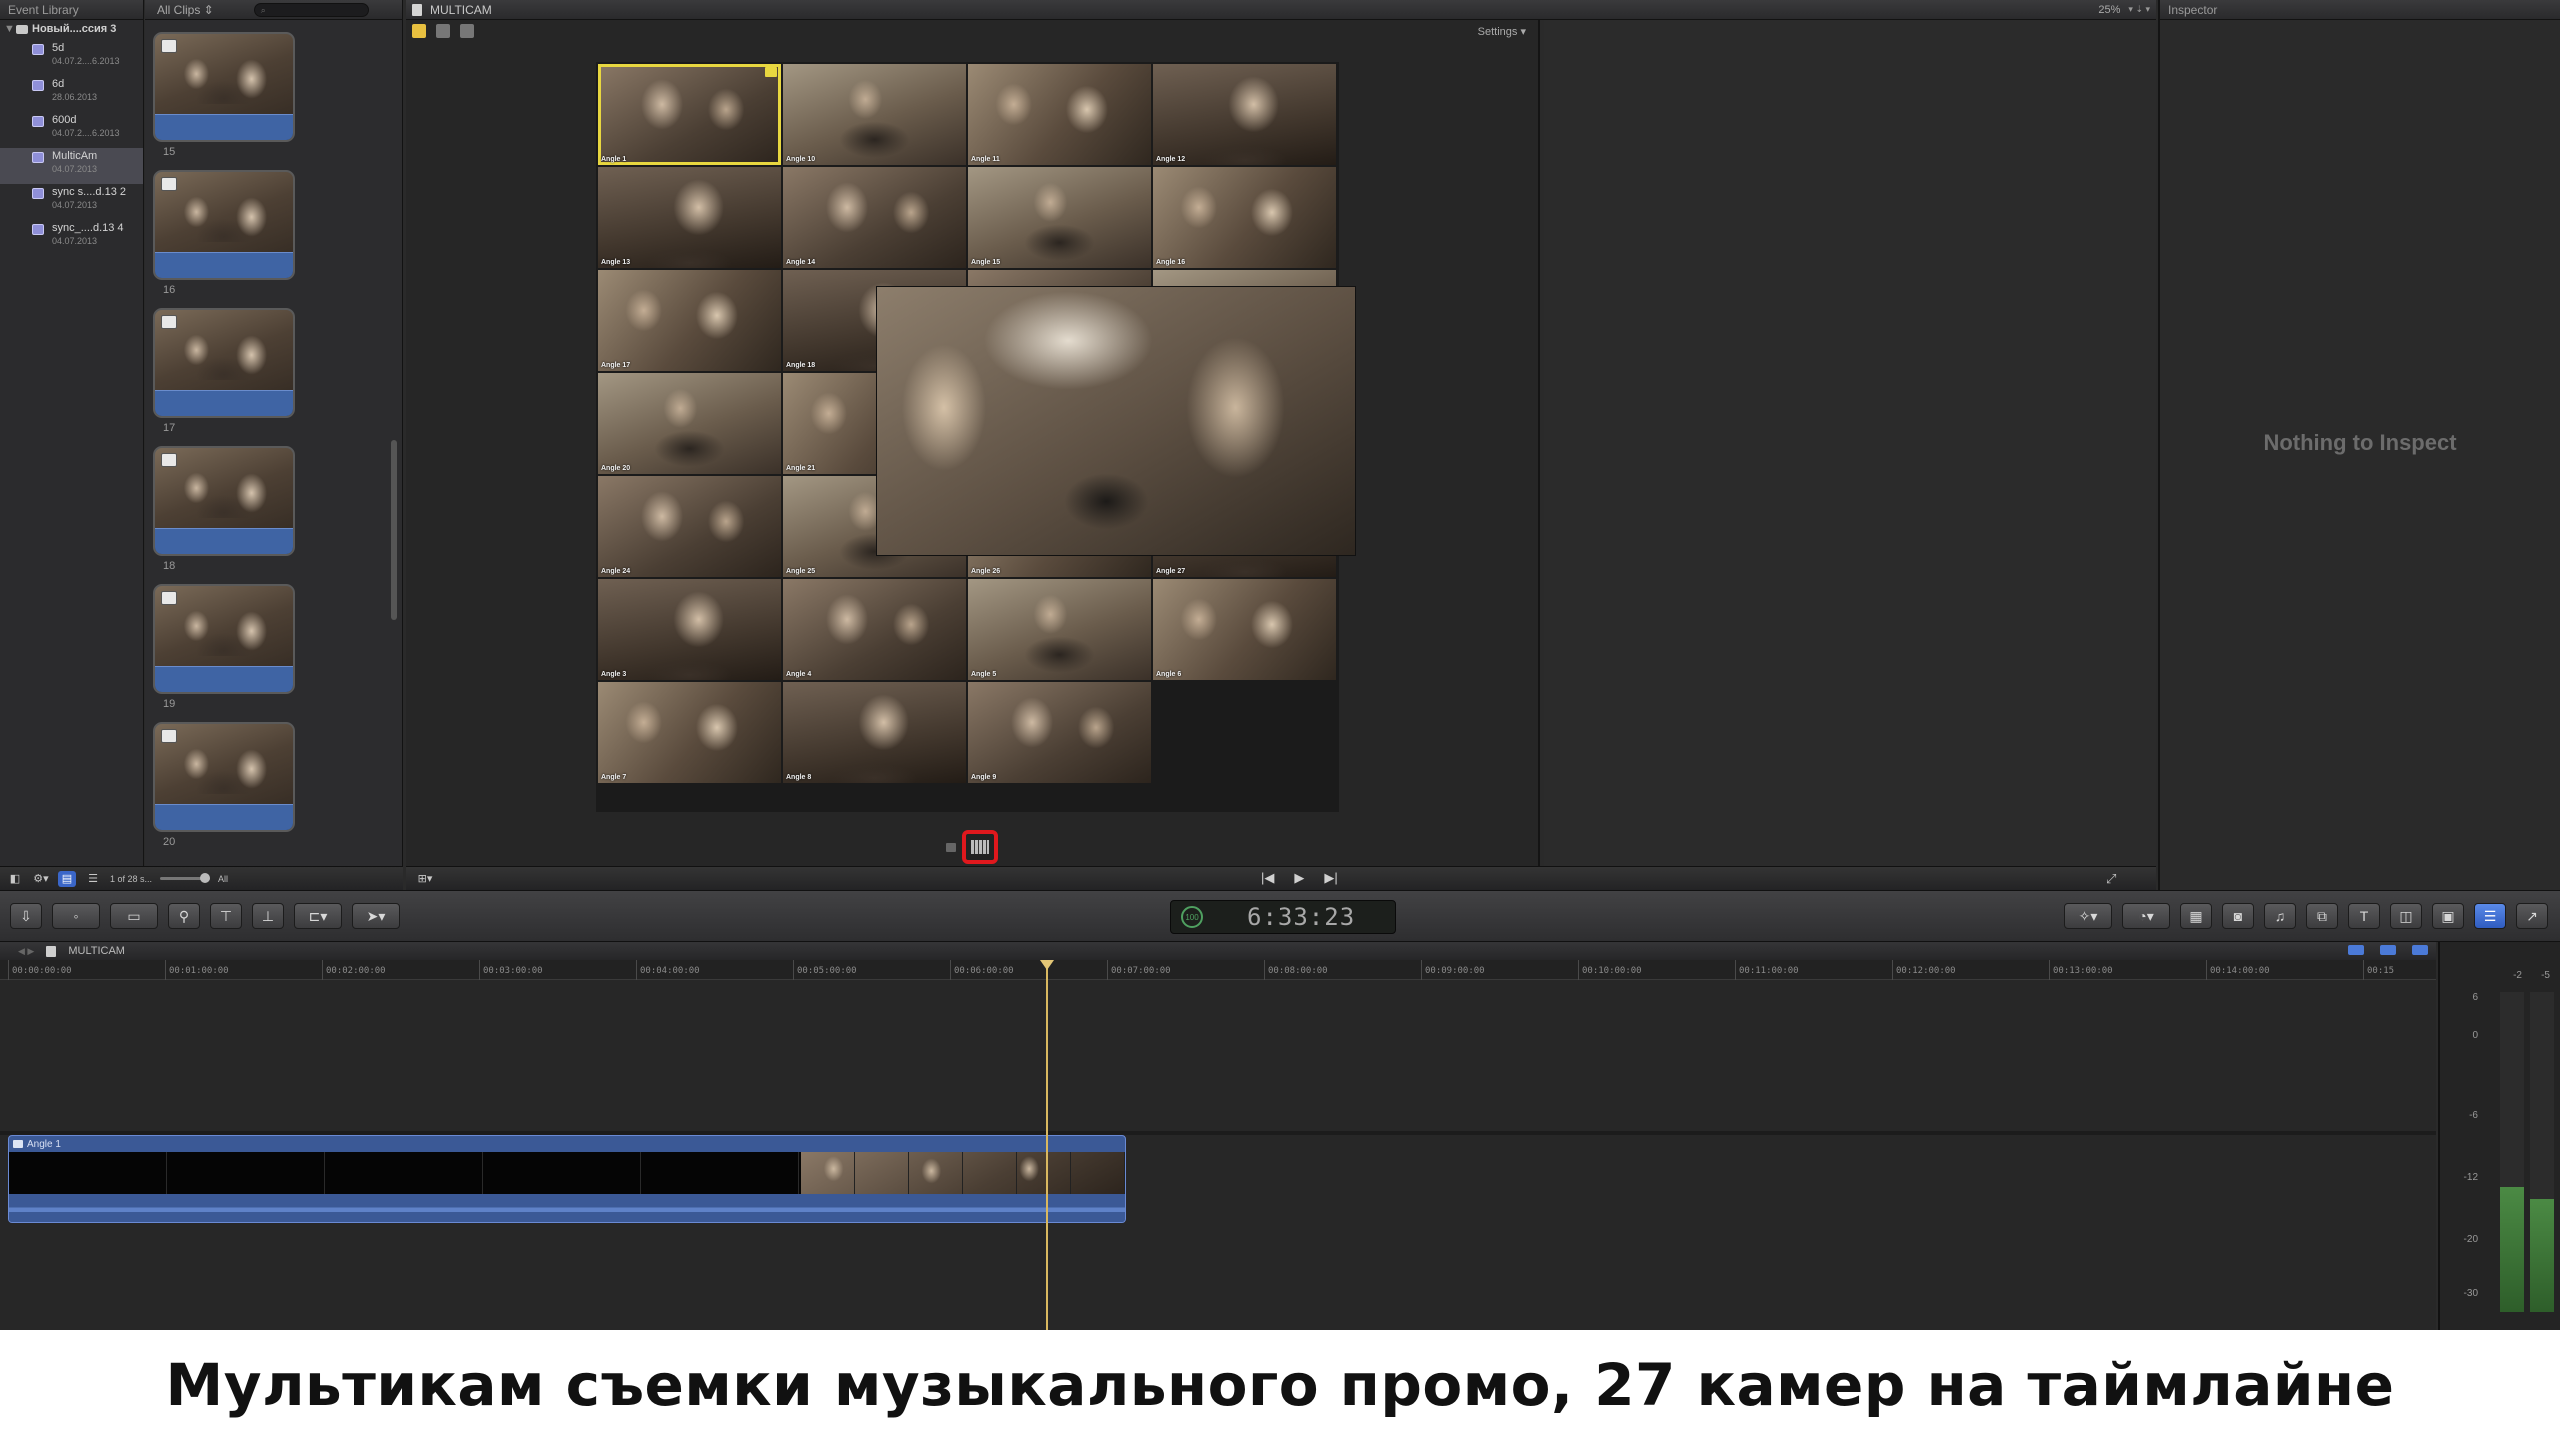  What do you see at coordinates (88, 228) in the screenshot?
I see `event-name: sync_....d.13 4` at bounding box center [88, 228].